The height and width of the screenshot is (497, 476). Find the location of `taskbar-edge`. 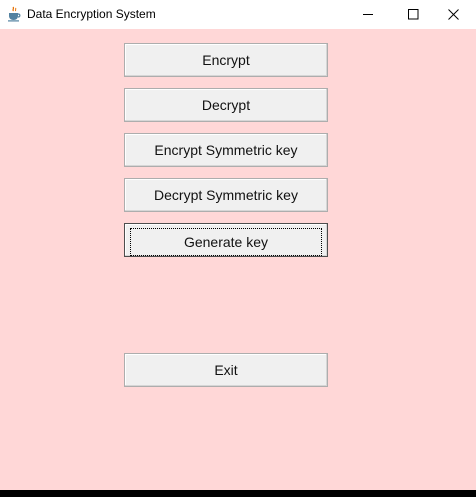

taskbar-edge is located at coordinates (238, 493).